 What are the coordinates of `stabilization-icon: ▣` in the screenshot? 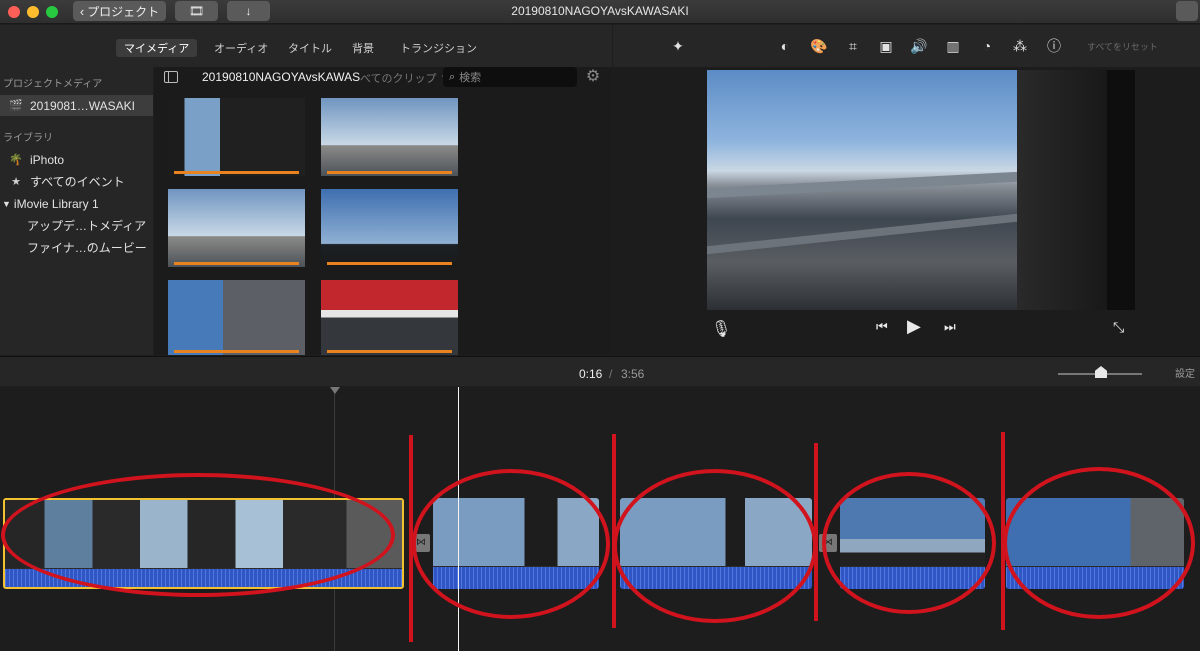 It's located at (886, 46).